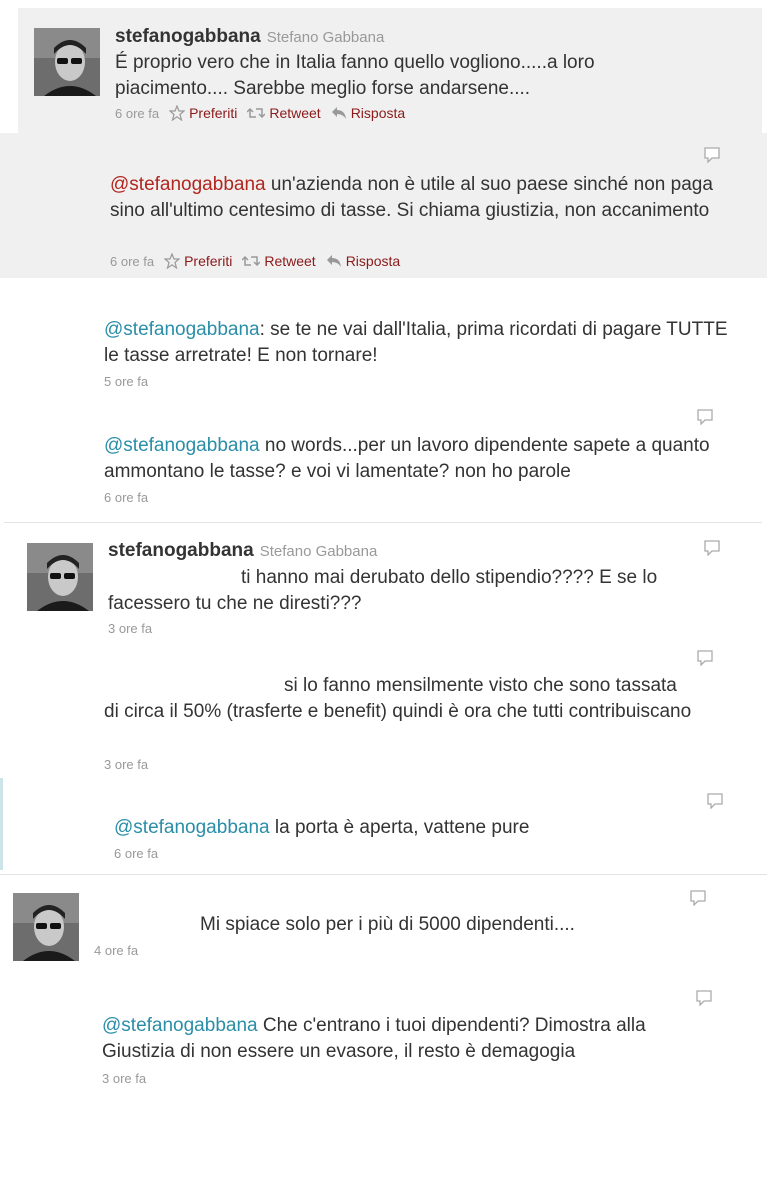 Image resolution: width=767 pixels, height=1180 pixels. I want to click on tweet-meta: 6 ore fa Preferiti Retweet Risposta, so click(260, 113).